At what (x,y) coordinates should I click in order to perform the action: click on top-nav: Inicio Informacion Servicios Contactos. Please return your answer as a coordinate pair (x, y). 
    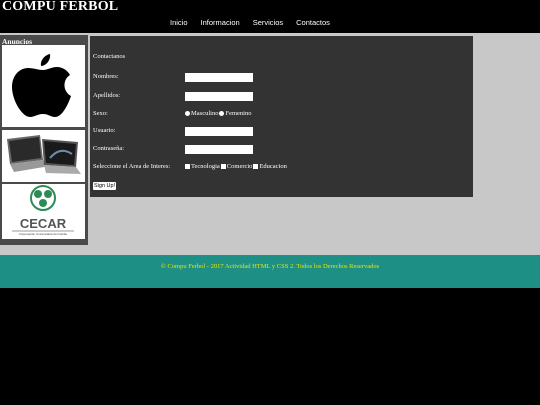
    Looking at the image, I should click on (256, 22).